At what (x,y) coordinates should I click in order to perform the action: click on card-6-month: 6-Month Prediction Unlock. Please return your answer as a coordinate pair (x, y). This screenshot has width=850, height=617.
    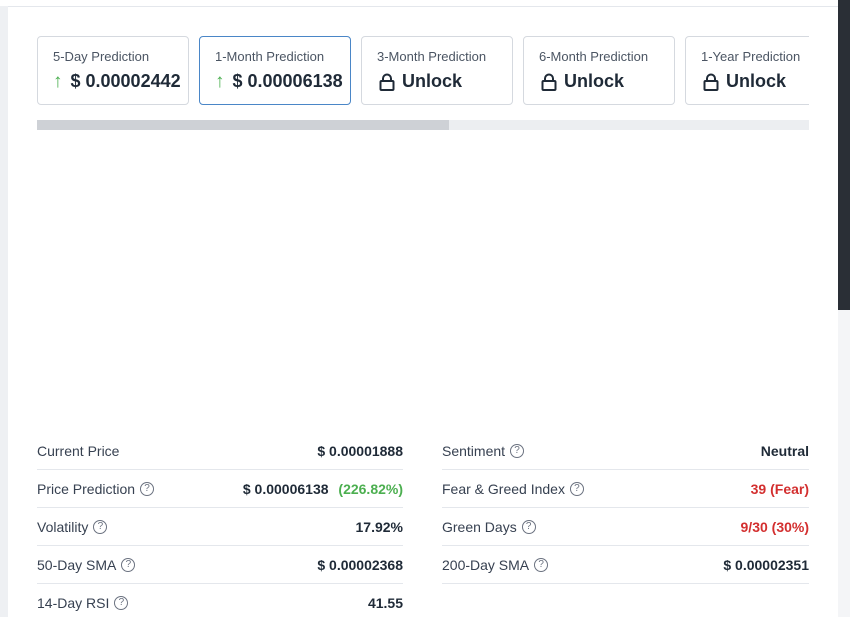
    Looking at the image, I should click on (599, 70).